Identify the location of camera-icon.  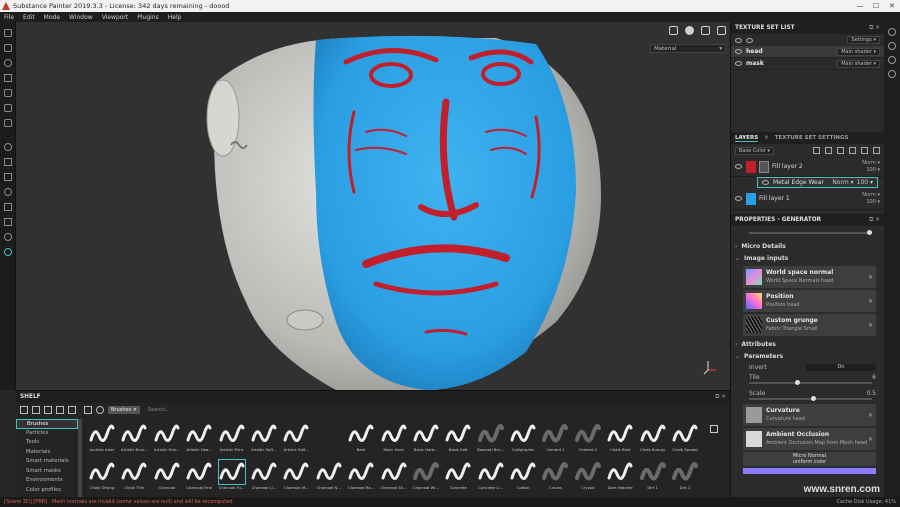
(673, 30).